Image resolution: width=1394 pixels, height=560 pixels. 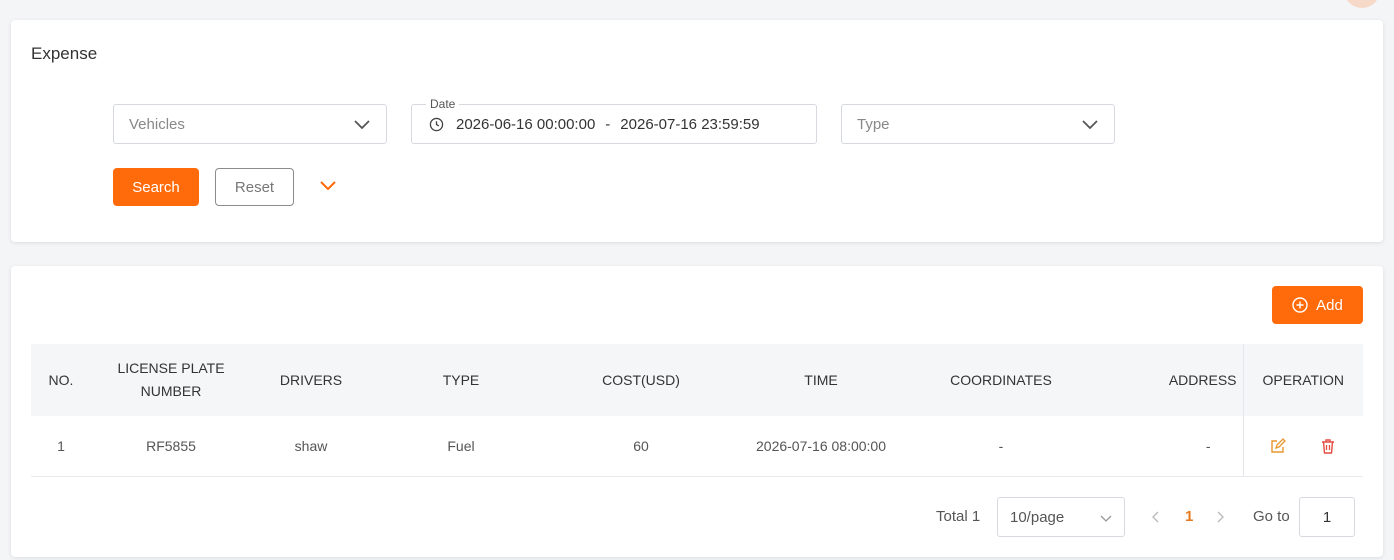 What do you see at coordinates (171, 445) in the screenshot?
I see `cell-plate: RF5855` at bounding box center [171, 445].